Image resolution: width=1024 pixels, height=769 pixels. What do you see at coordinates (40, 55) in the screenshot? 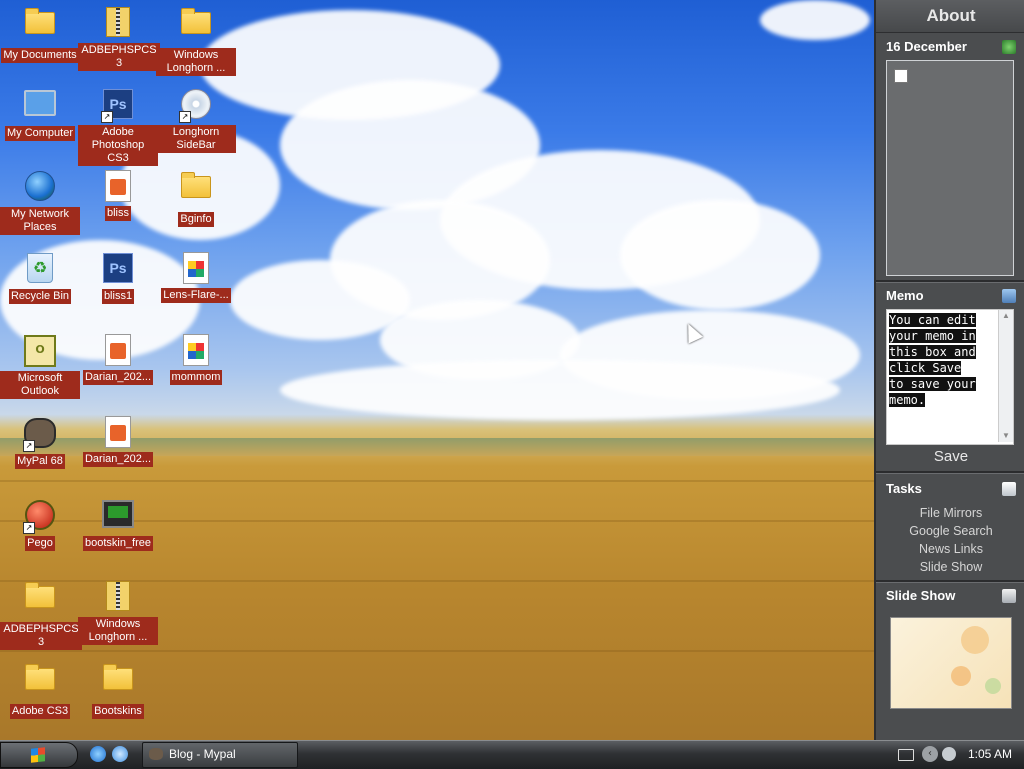
I see `desktop-icon-label: My Documents` at bounding box center [40, 55].